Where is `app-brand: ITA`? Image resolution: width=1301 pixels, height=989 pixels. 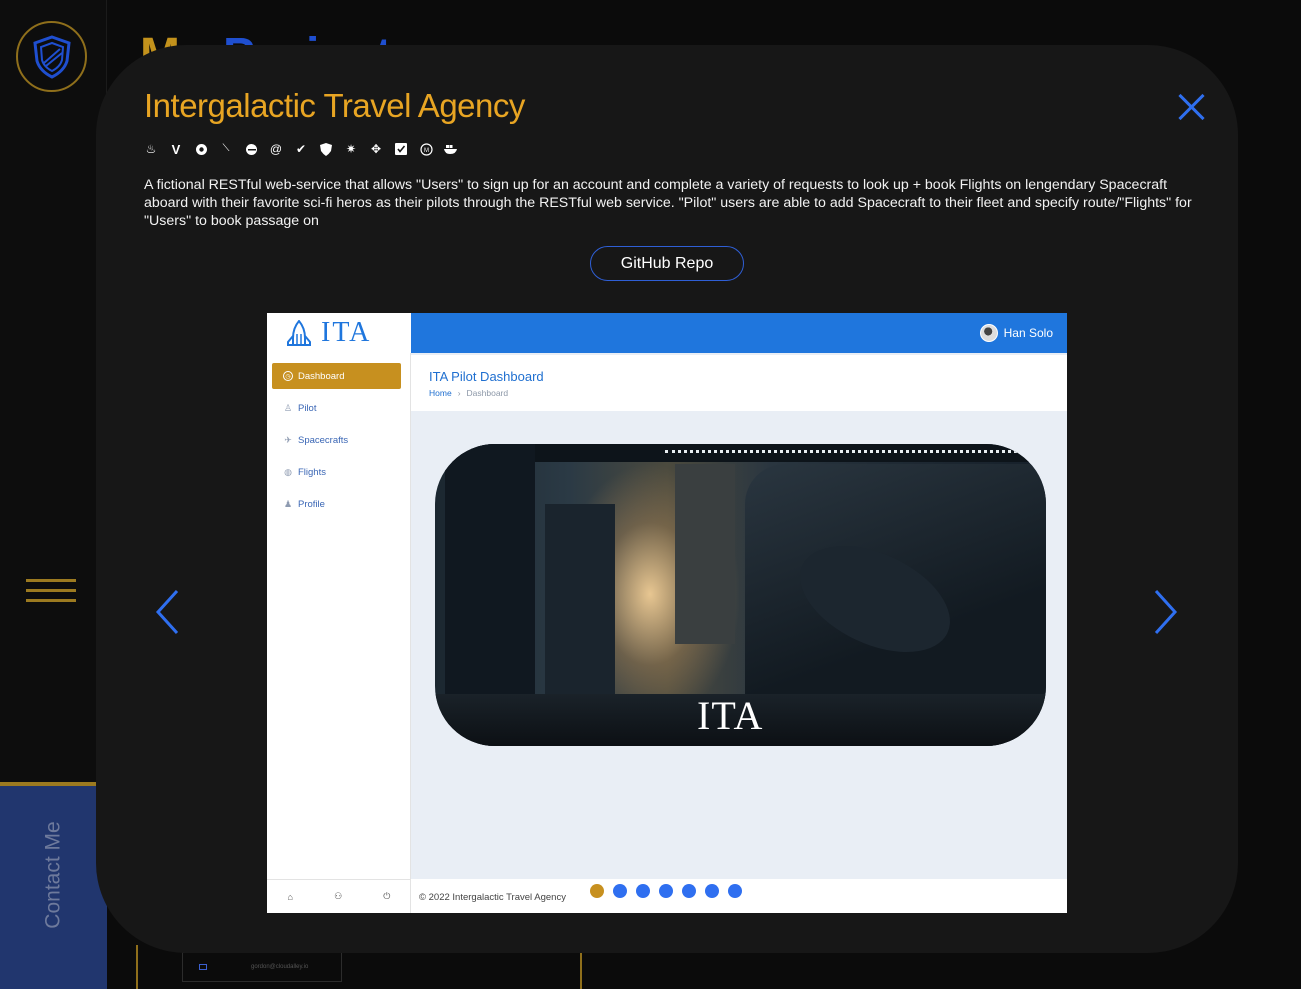 app-brand: ITA is located at coordinates (339, 333).